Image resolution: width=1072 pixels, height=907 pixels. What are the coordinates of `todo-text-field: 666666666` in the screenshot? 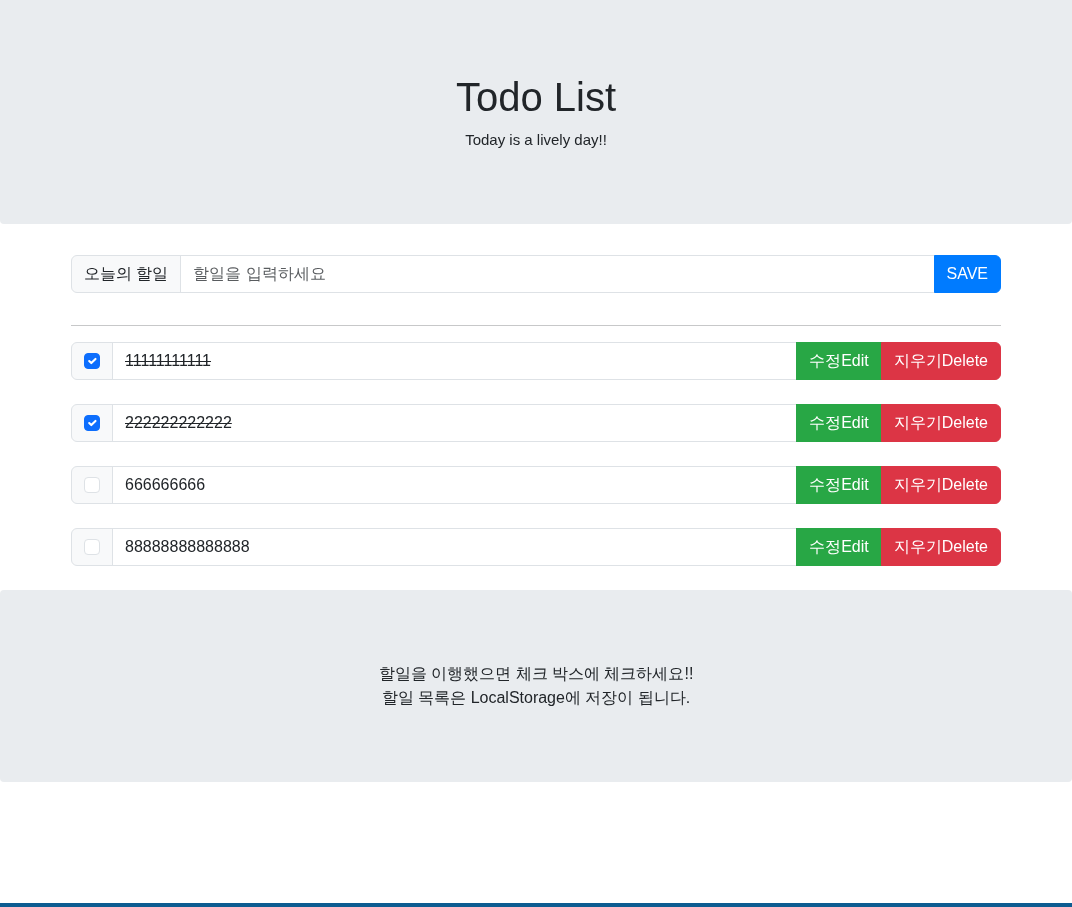 It's located at (455, 485).